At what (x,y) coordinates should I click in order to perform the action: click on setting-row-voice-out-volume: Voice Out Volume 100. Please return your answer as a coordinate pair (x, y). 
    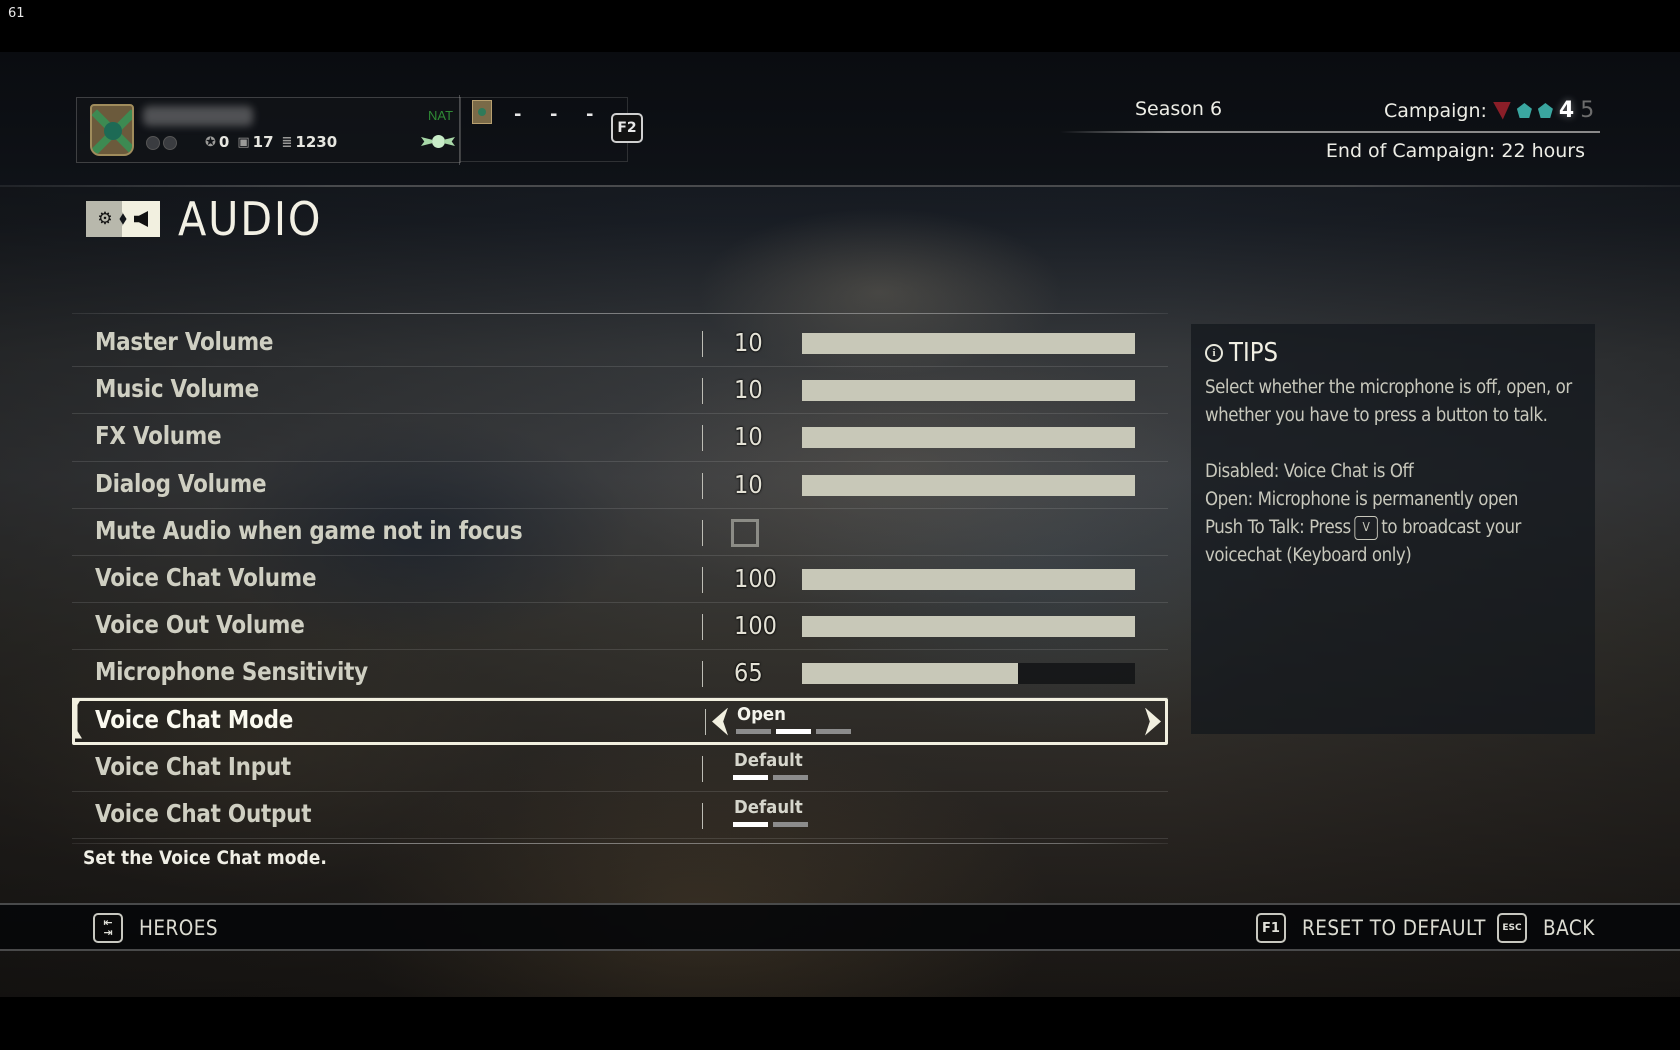
    Looking at the image, I should click on (620, 627).